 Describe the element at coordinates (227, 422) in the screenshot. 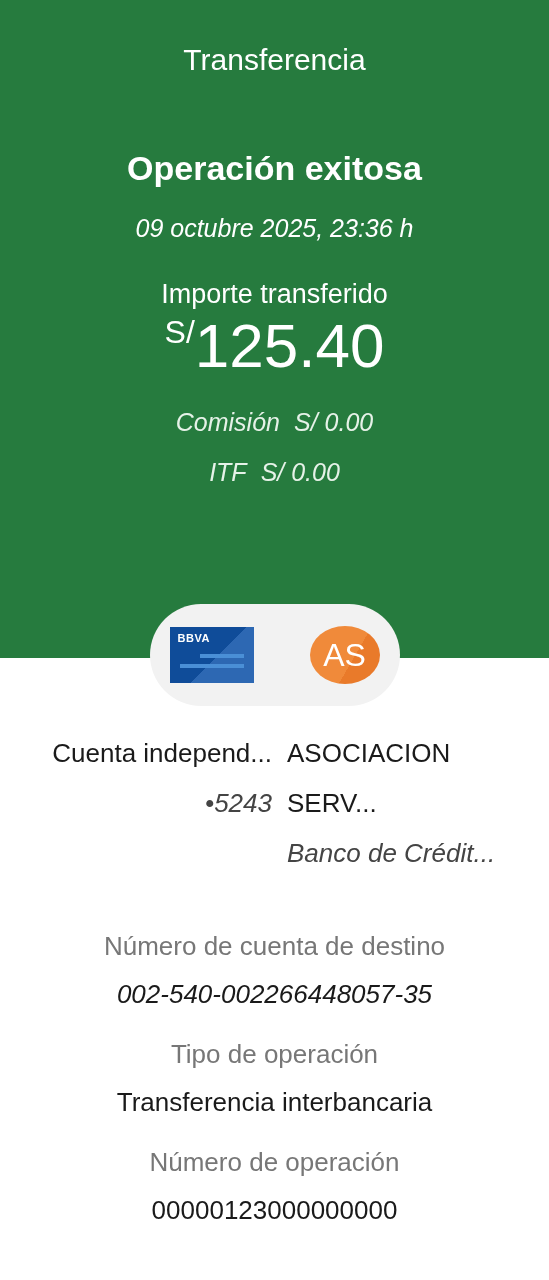

I see `fee-label: Comisión` at that location.